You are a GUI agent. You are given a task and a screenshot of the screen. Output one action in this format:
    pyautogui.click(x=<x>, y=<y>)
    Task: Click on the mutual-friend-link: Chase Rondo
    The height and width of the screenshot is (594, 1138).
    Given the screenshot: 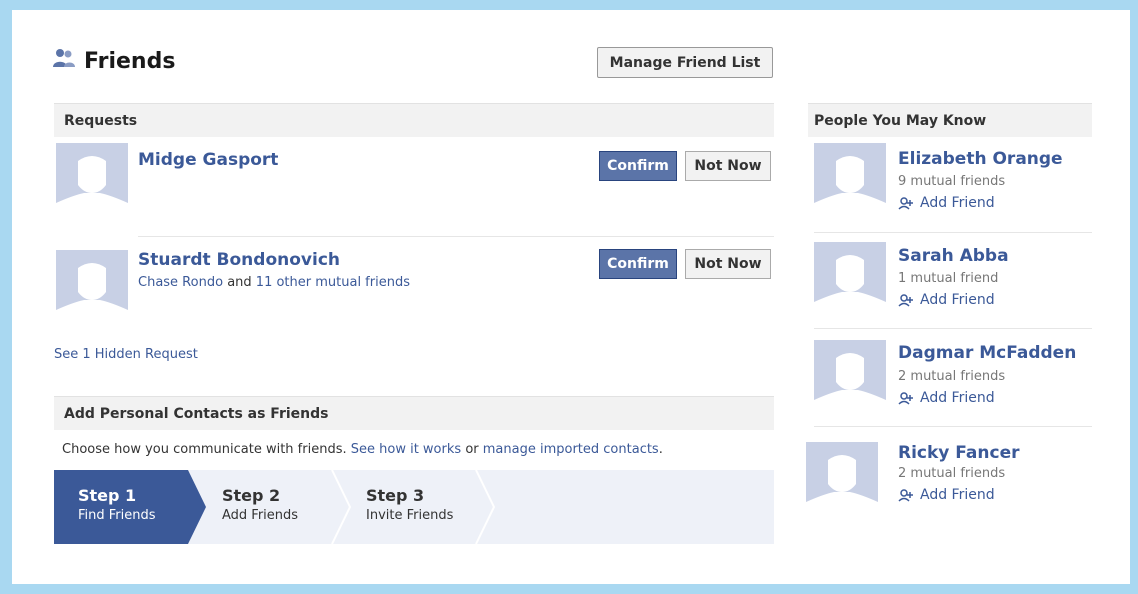 What is the action you would take?
    pyautogui.click(x=180, y=282)
    